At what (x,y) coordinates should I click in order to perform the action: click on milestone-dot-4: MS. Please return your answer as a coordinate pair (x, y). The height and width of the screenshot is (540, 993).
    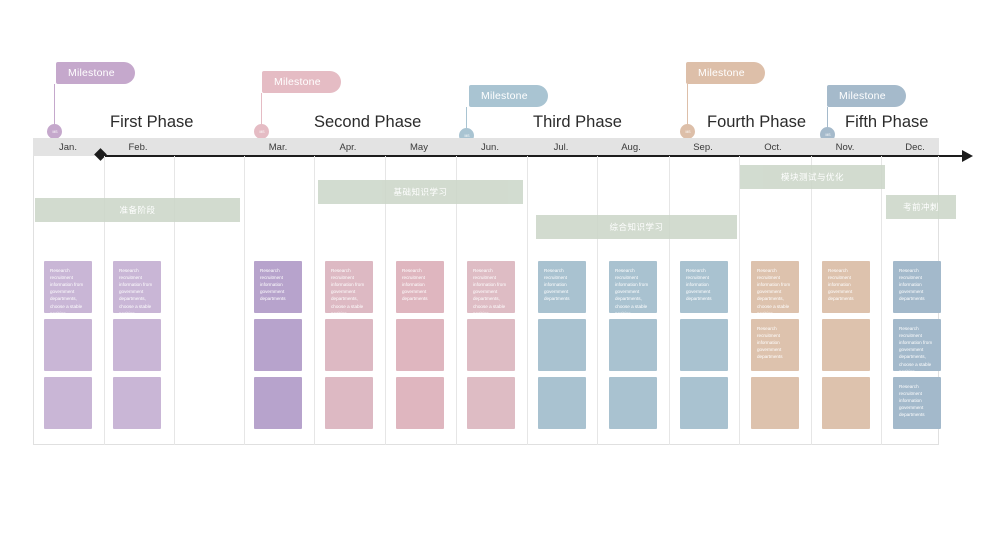
    Looking at the image, I should click on (687, 131).